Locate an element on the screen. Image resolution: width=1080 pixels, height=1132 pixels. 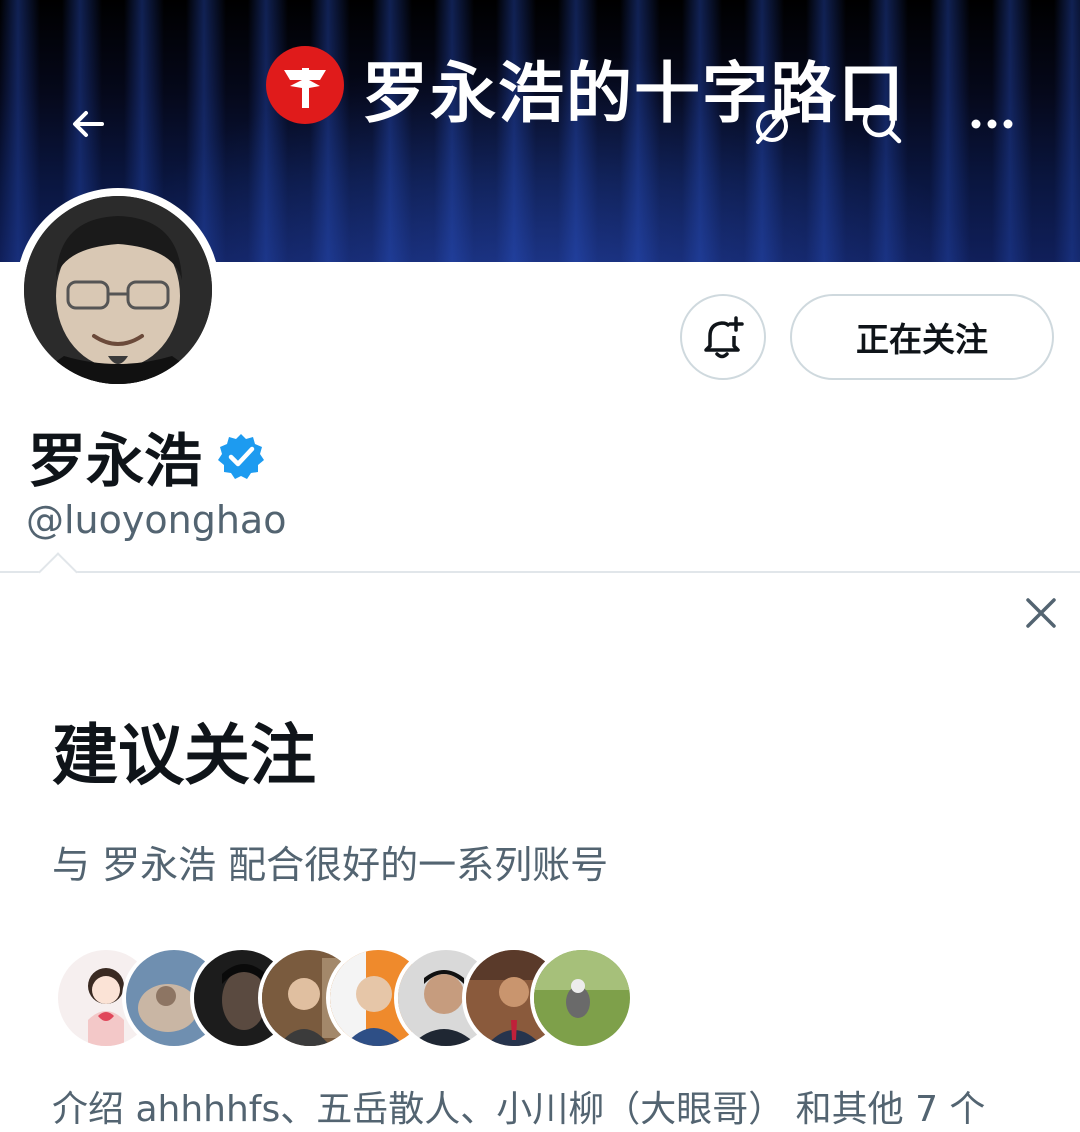
user-handle: @luoyonghao is located at coordinates (156, 520).